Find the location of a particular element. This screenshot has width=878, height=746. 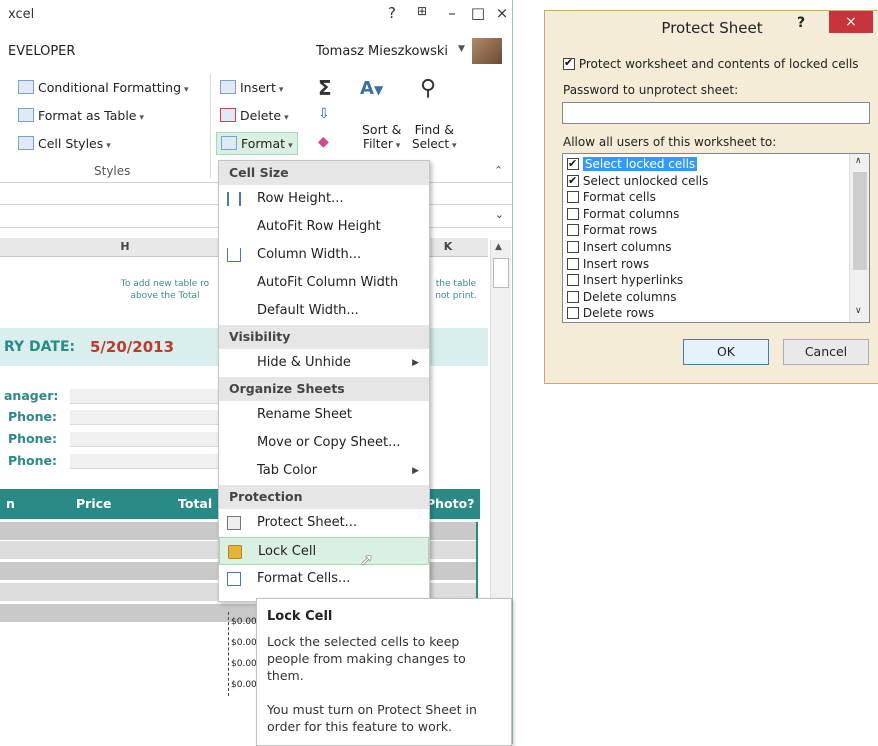

title-bar: xcel ? ⊞ – □ × is located at coordinates (256, 15).